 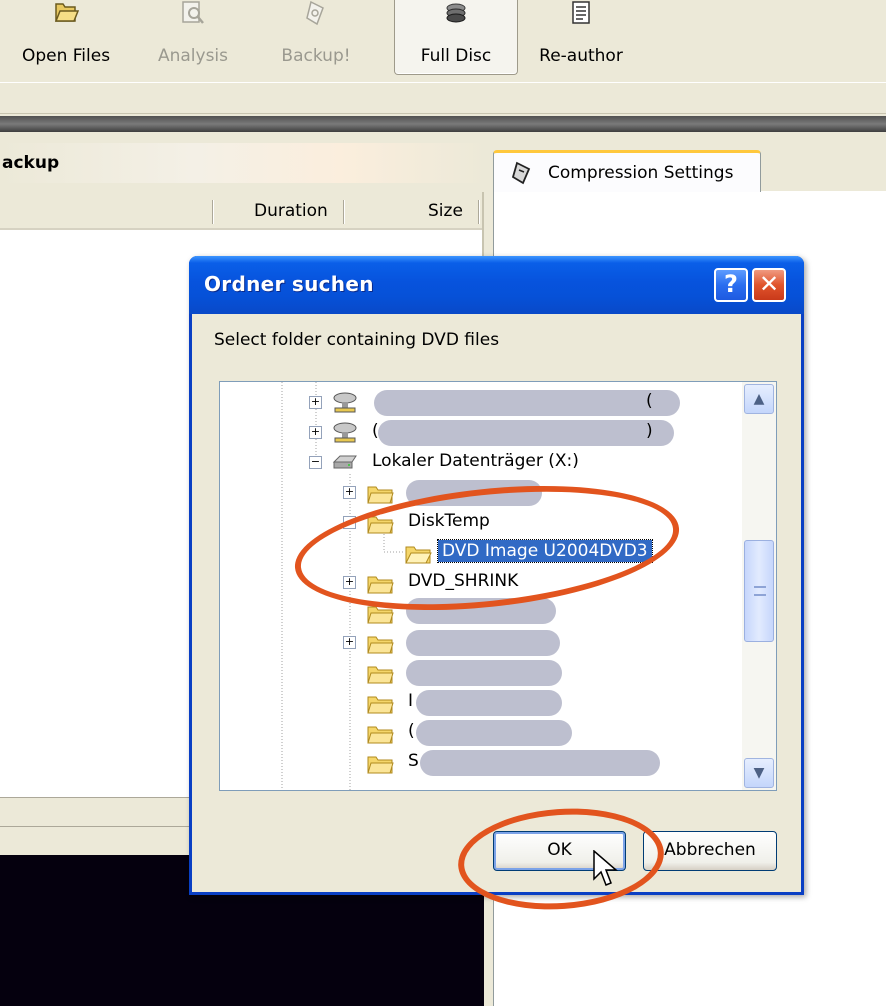 I want to click on tree-vertical-scrollbar: ▲ ▼, so click(x=759, y=586).